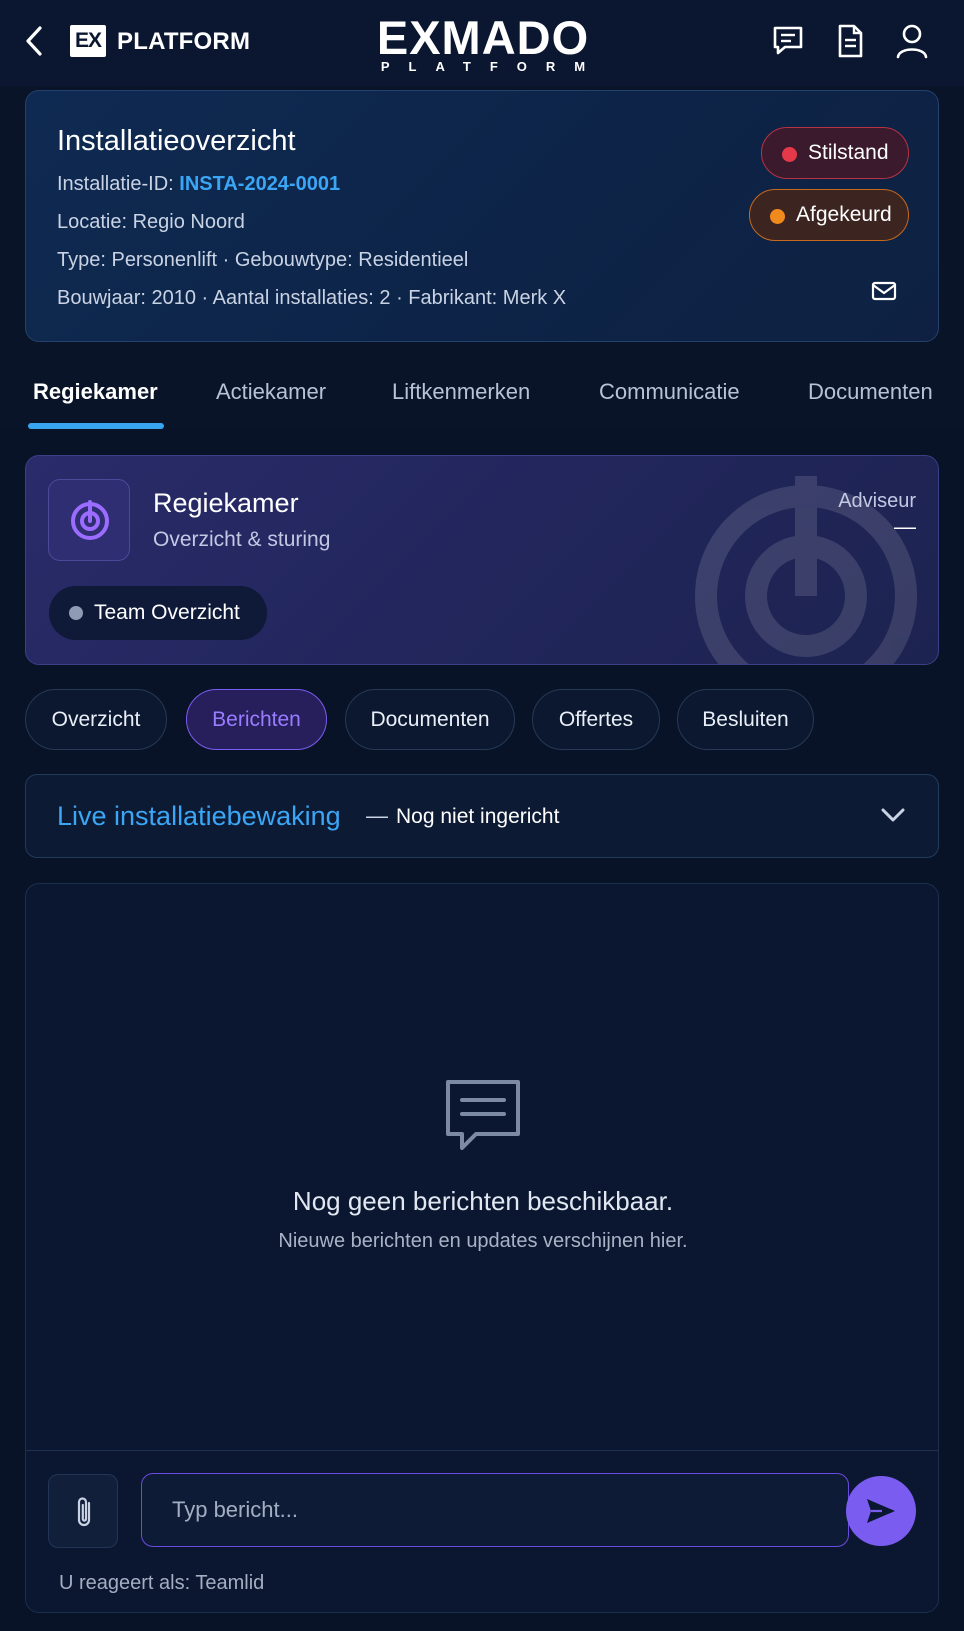 This screenshot has height=1631, width=964. Describe the element at coordinates (118, 184) in the screenshot. I see `installation-id-label: Installatie-ID:` at that location.